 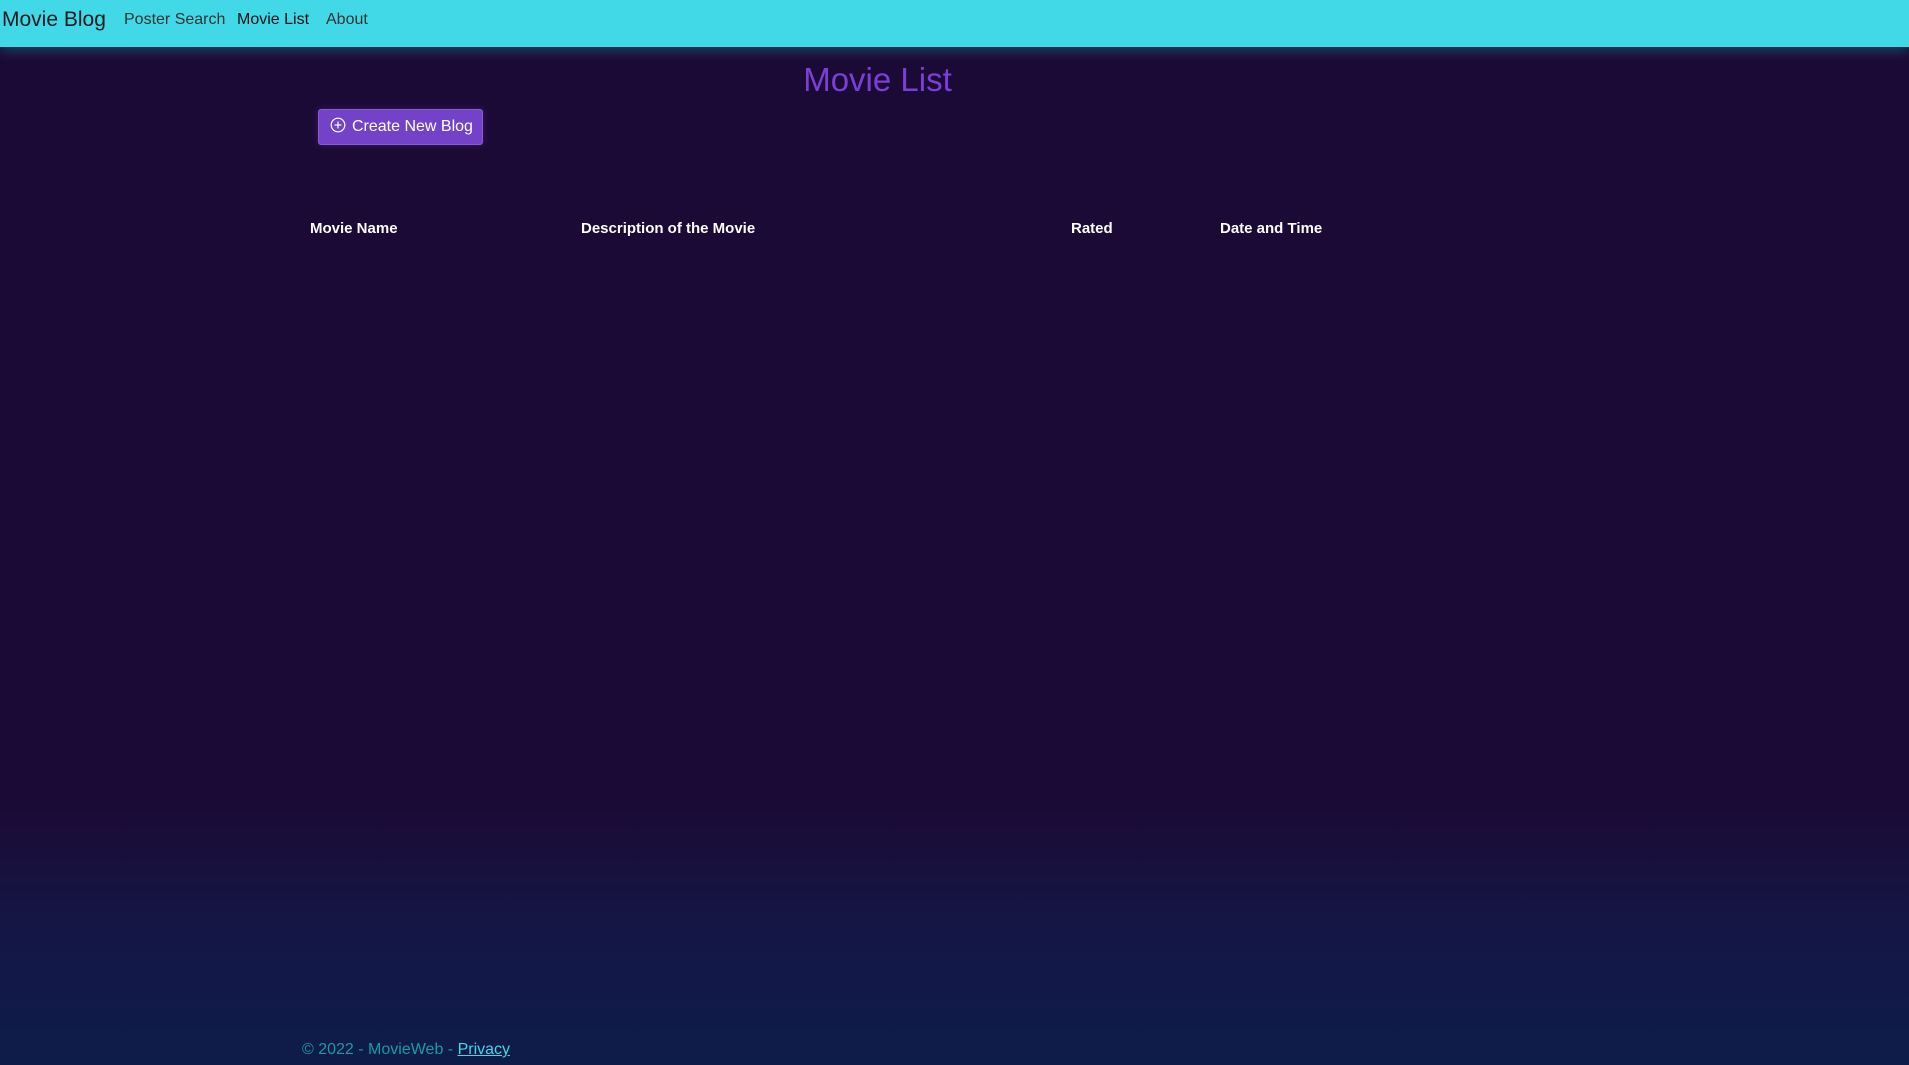 What do you see at coordinates (54, 20) in the screenshot?
I see `brand-link: Movie Blog` at bounding box center [54, 20].